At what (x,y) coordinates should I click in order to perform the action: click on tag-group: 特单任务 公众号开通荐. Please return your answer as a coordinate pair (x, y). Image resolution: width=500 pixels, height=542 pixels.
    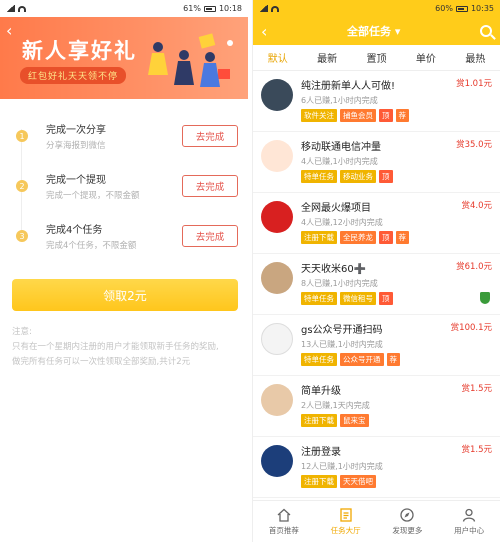
    Looking at the image, I should click on (397, 359).